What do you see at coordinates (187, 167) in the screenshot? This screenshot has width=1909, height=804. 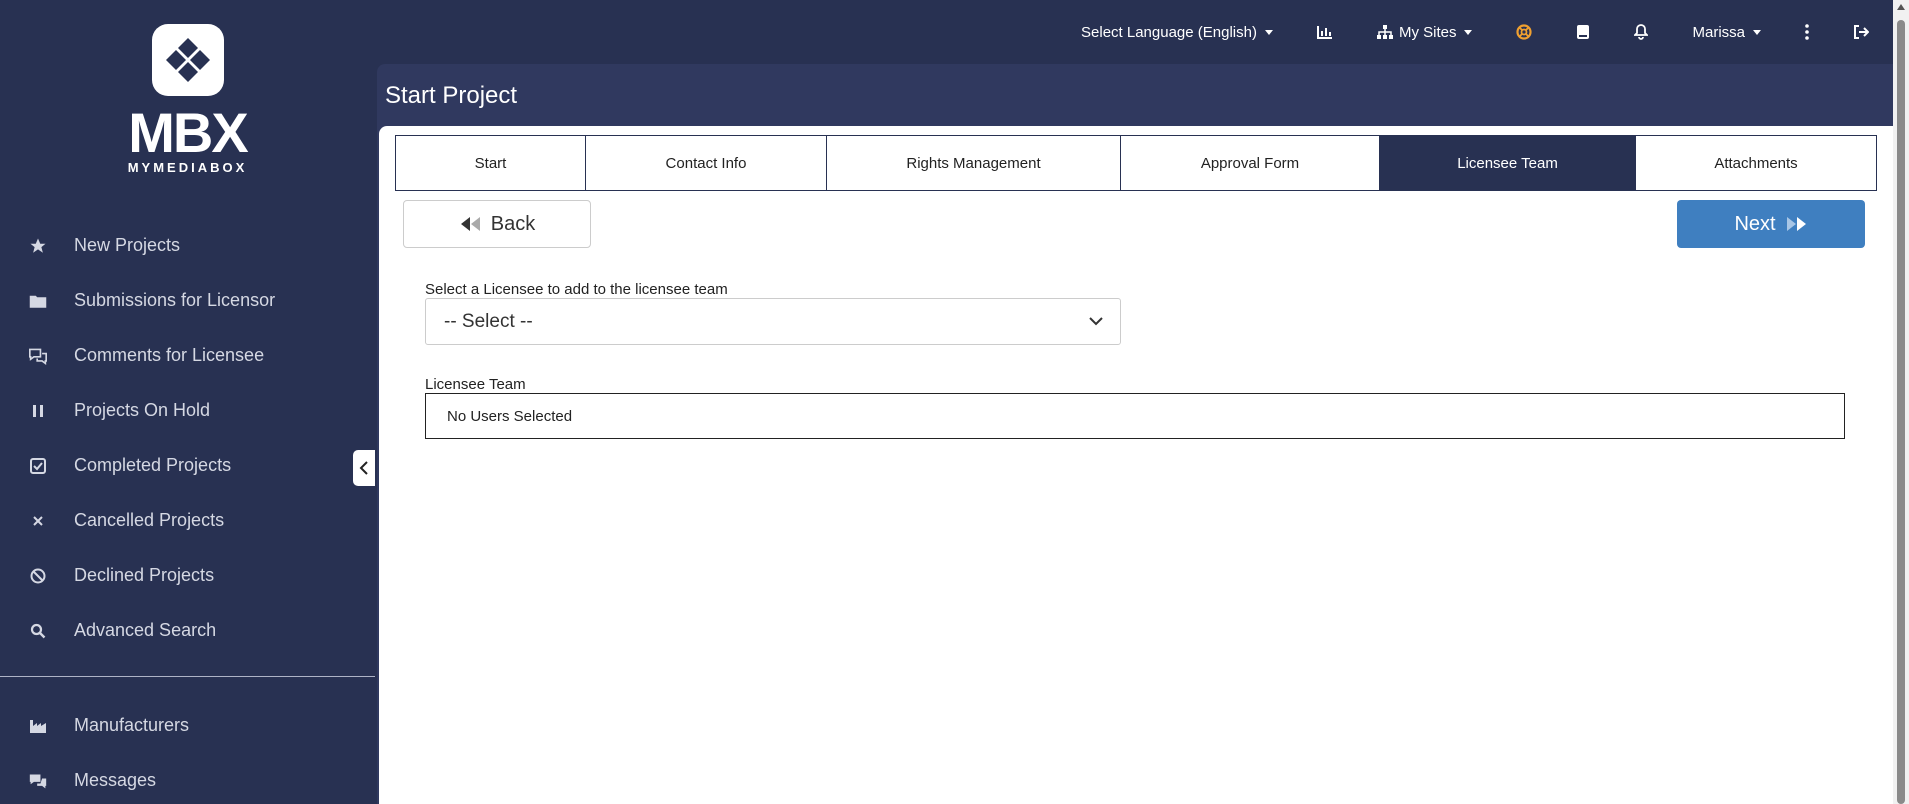 I see `logo-subtext: MYMEDIABOX` at bounding box center [187, 167].